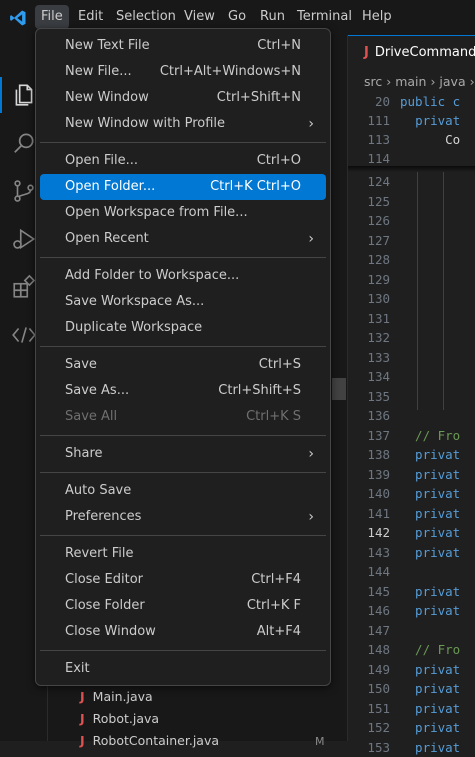 Image resolution: width=475 pixels, height=757 pixels. What do you see at coordinates (377, 17) in the screenshot?
I see `menu-help: Help` at bounding box center [377, 17].